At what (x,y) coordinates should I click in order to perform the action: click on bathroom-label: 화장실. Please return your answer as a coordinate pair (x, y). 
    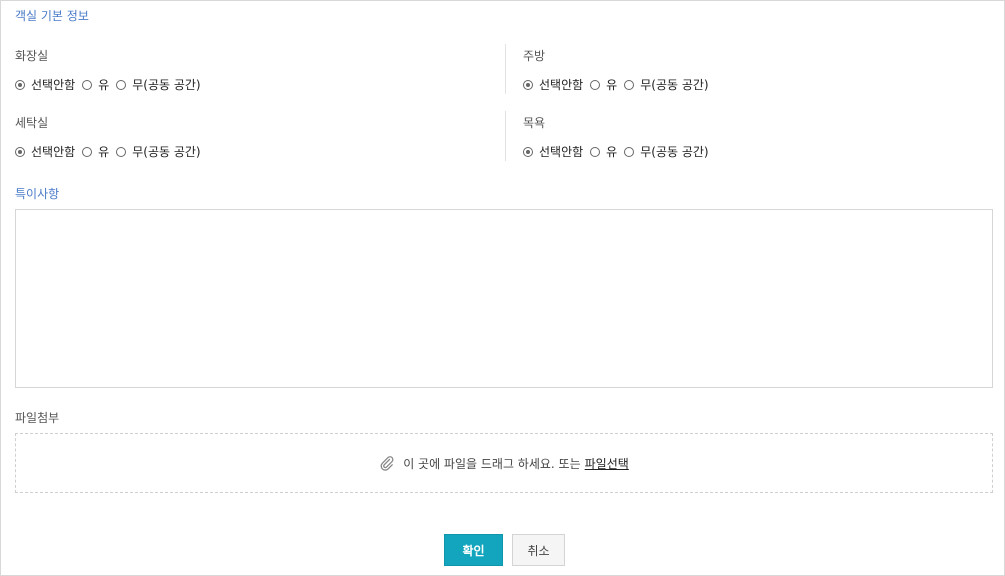
    Looking at the image, I should click on (32, 56).